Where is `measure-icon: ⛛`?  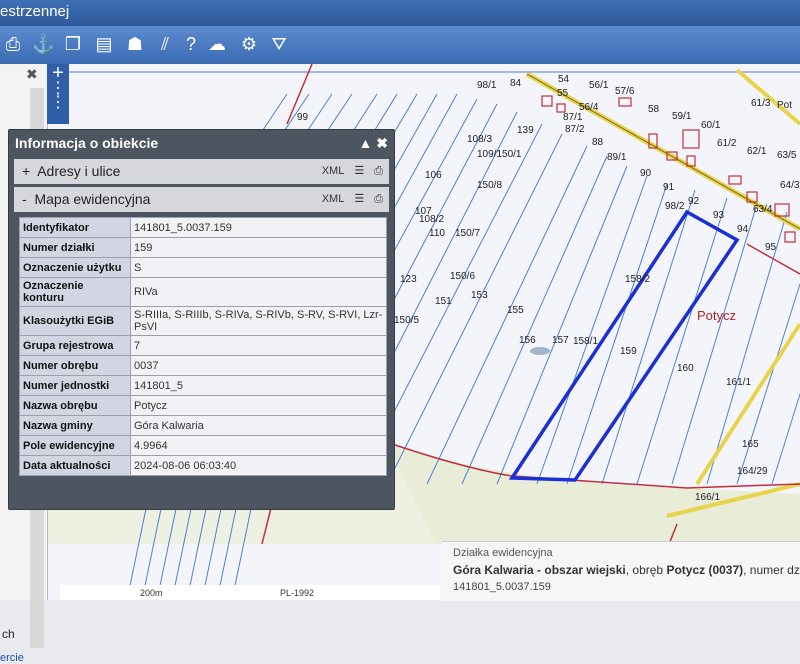
measure-icon: ⛛ is located at coordinates (279, 44).